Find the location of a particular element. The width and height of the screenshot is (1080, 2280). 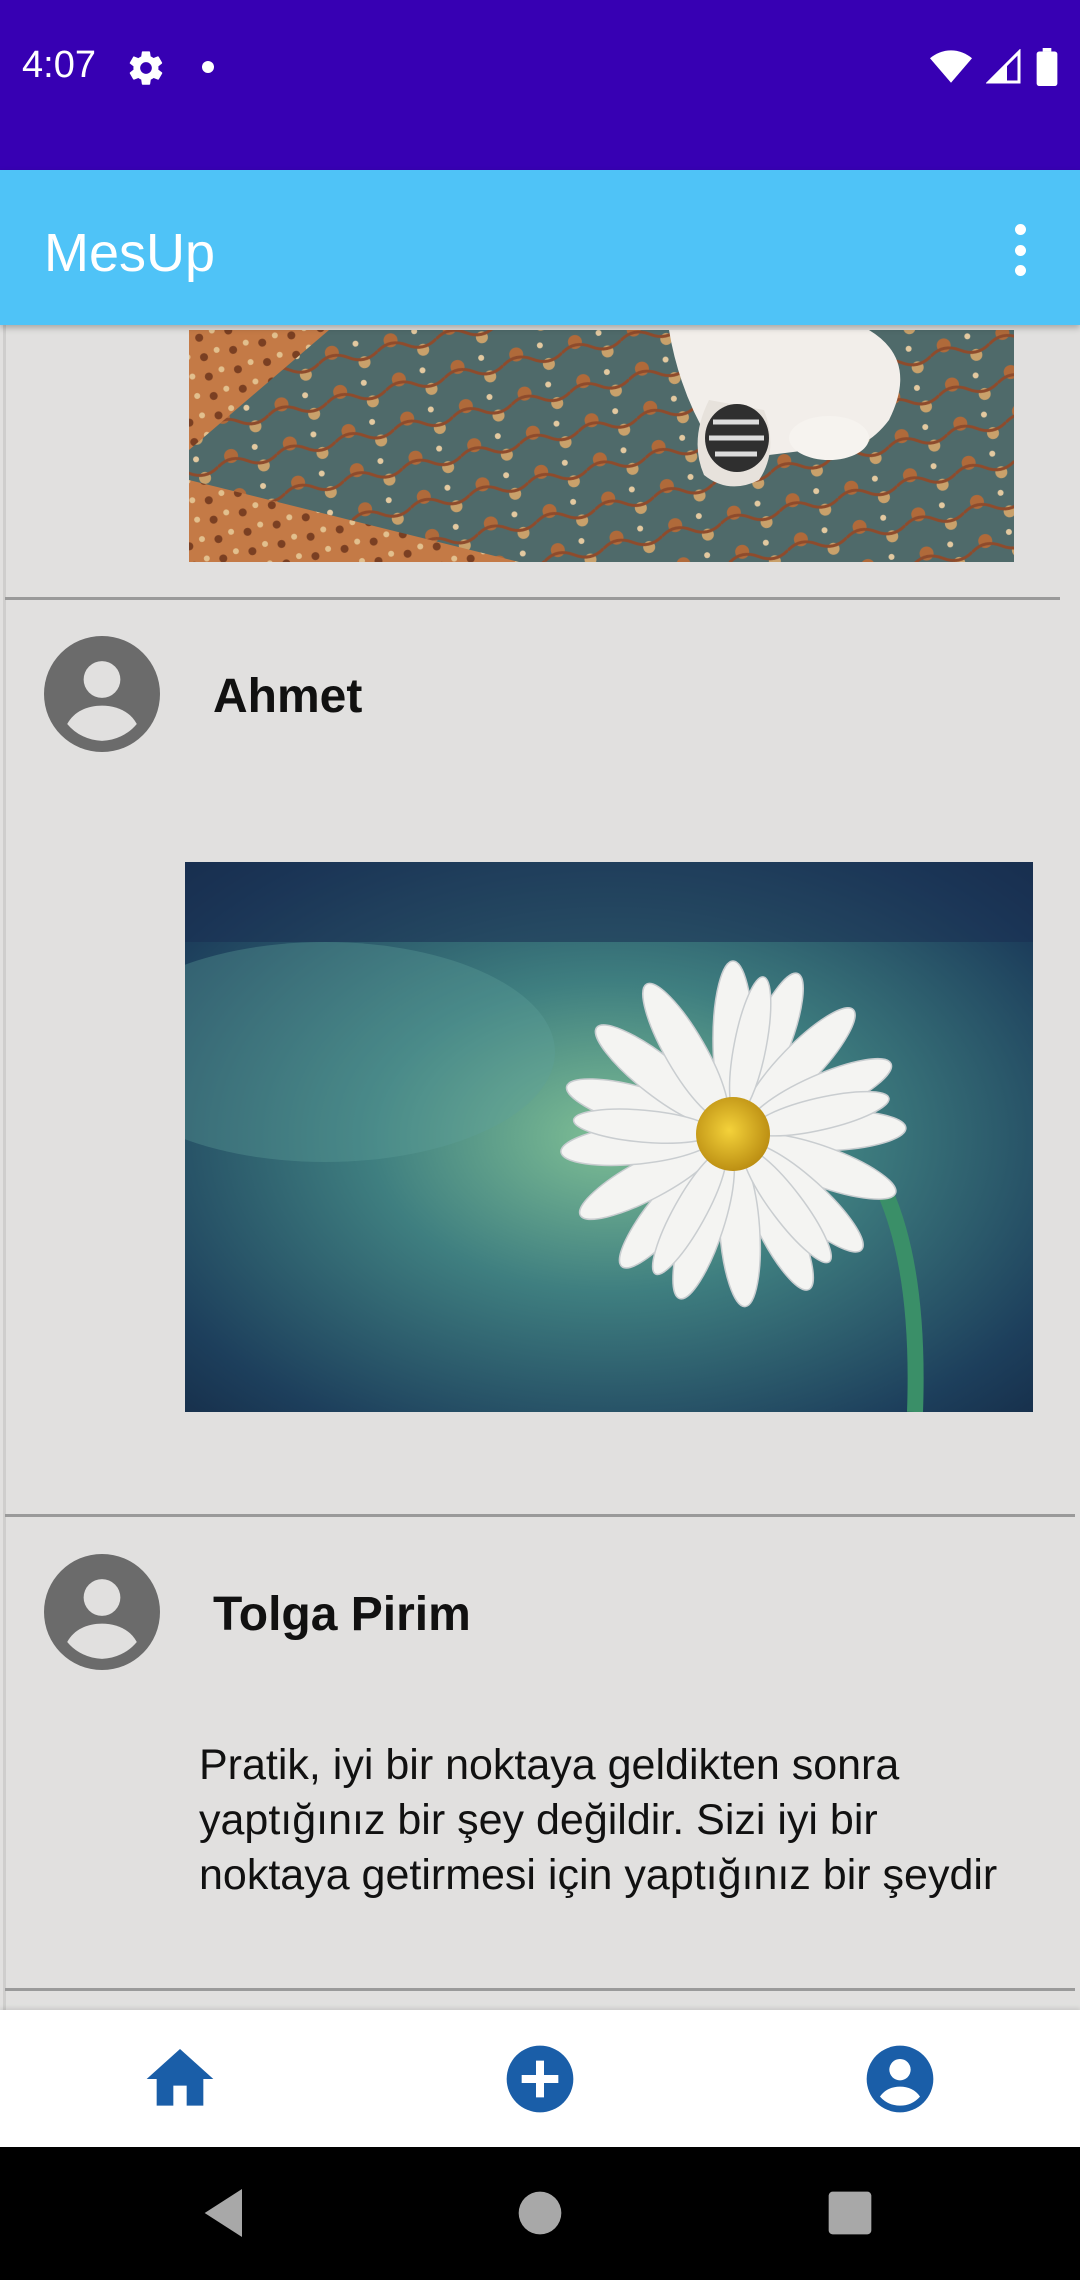

feed-edge is located at coordinates (4, 1167).